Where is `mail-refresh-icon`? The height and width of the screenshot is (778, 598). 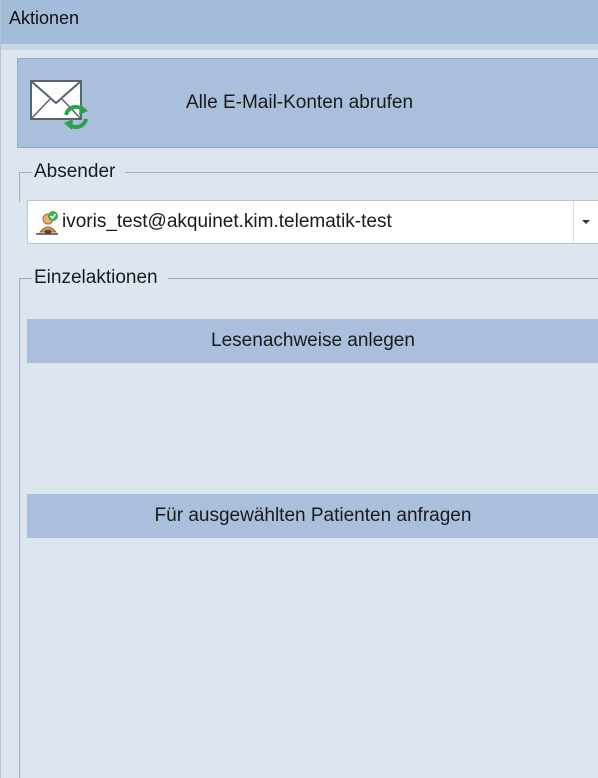
mail-refresh-icon is located at coordinates (59, 105).